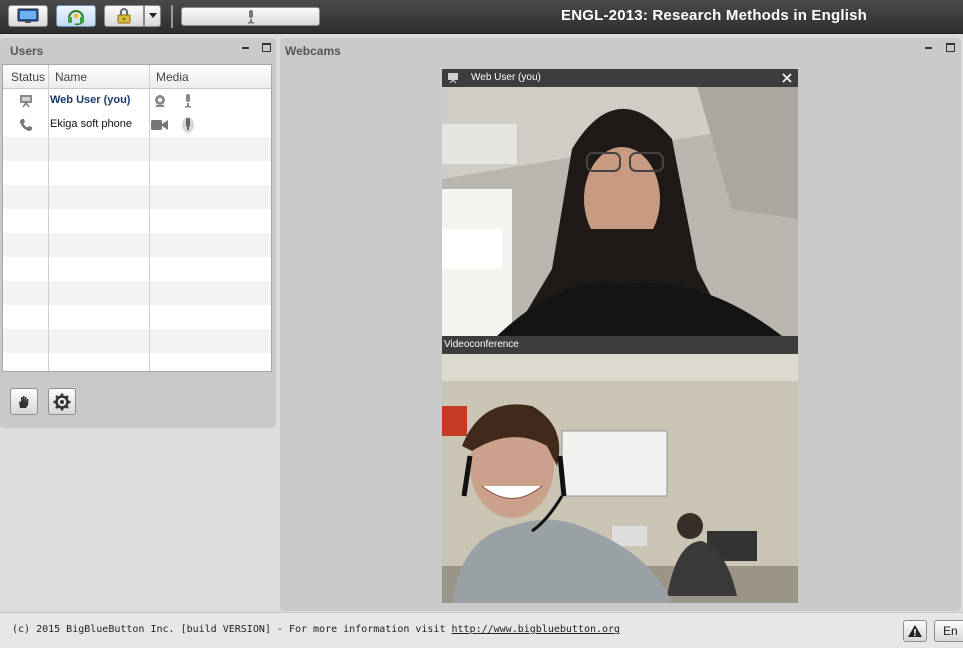  Describe the element at coordinates (91, 124) in the screenshot. I see `user-name: Ekiga soft phone` at that location.